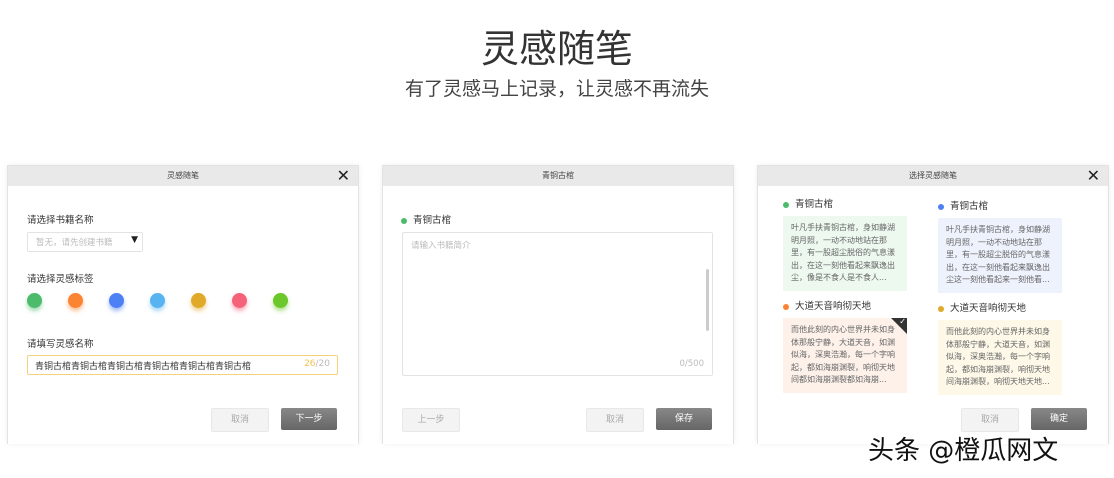 The height and width of the screenshot is (478, 1114). I want to click on char-count-max: /20, so click(322, 364).